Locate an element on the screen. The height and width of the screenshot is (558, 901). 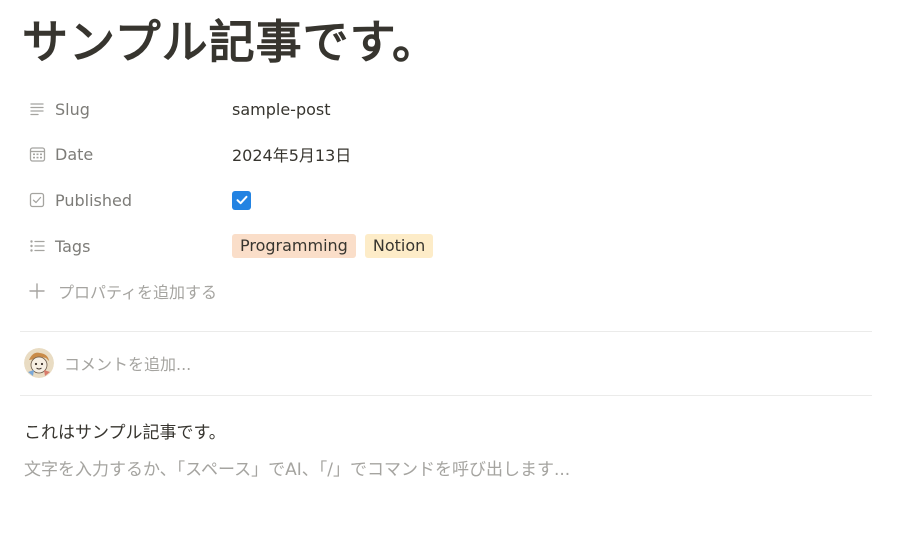
checkbox-icon is located at coordinates (37, 200).